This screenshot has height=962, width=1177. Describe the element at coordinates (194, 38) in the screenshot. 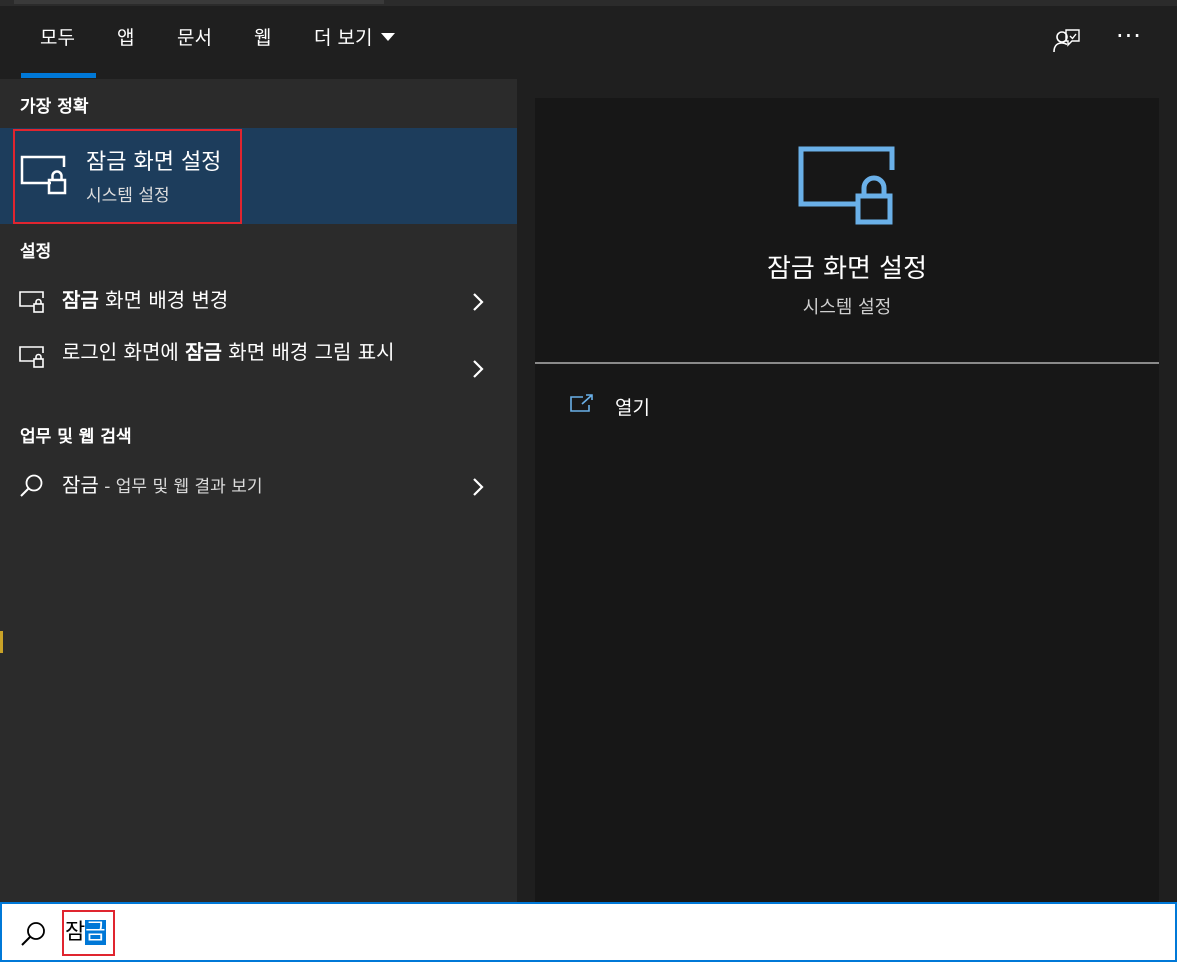

I see `tab-documents: 문서` at that location.